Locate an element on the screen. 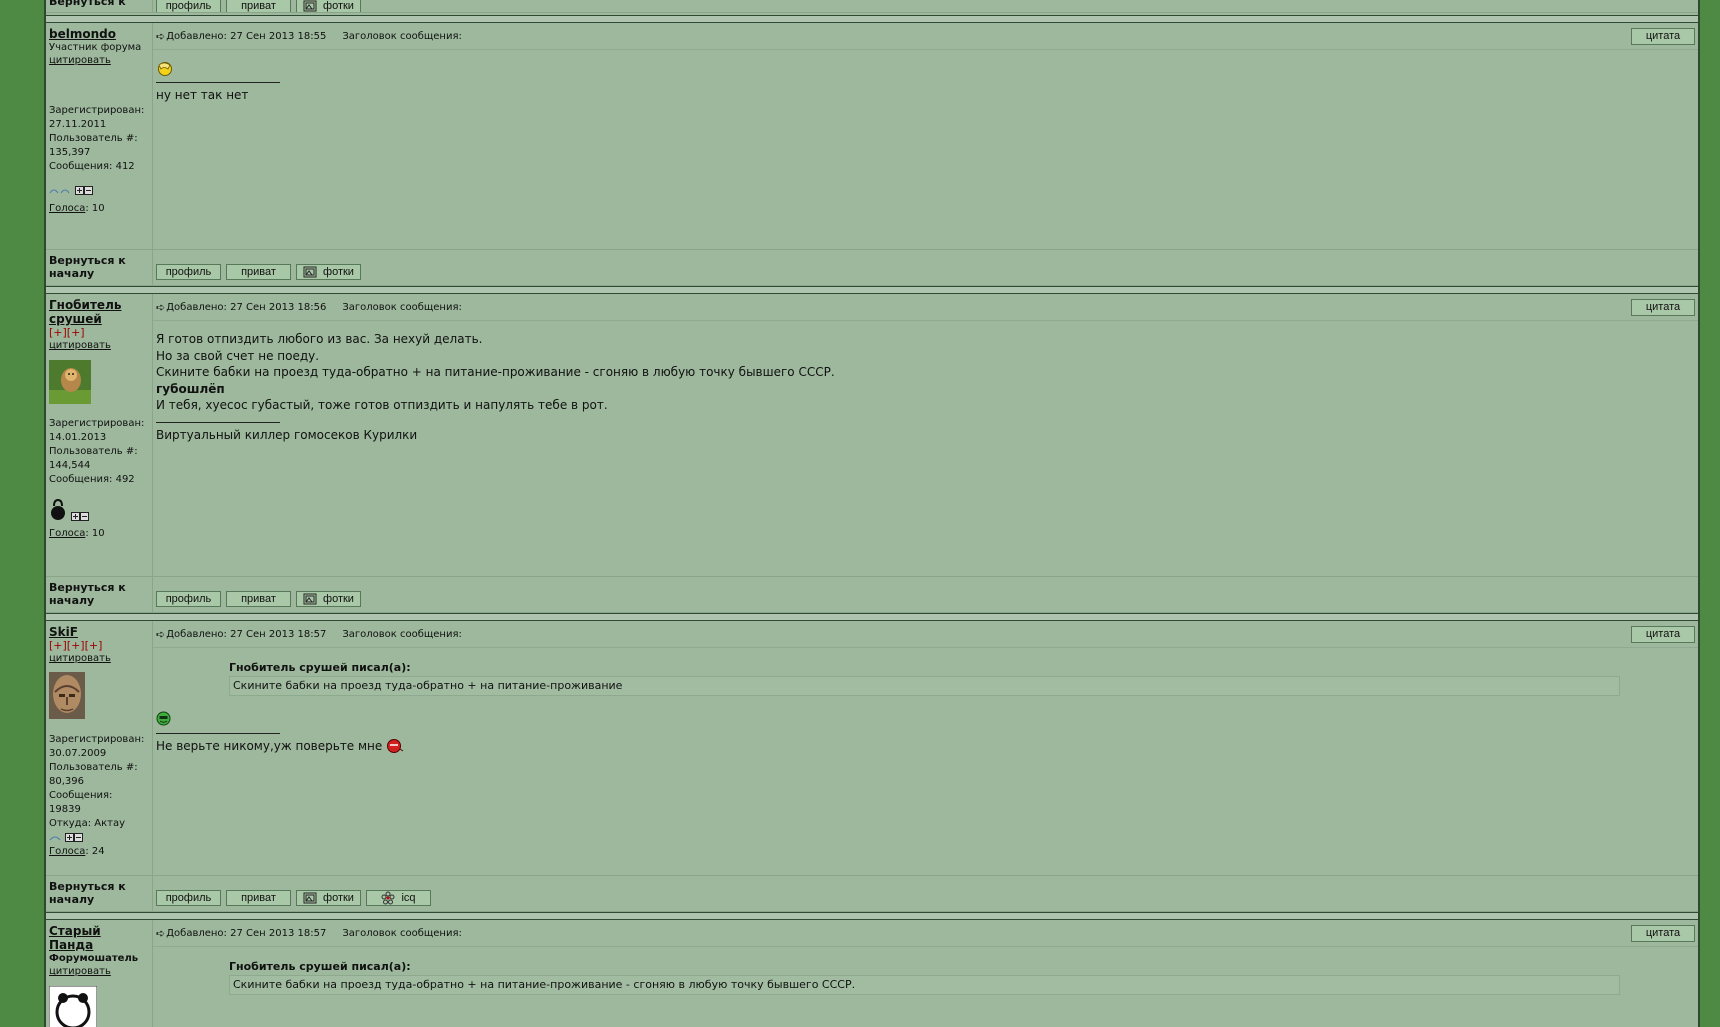  registered-date: 30.07.2009 is located at coordinates (78, 753).